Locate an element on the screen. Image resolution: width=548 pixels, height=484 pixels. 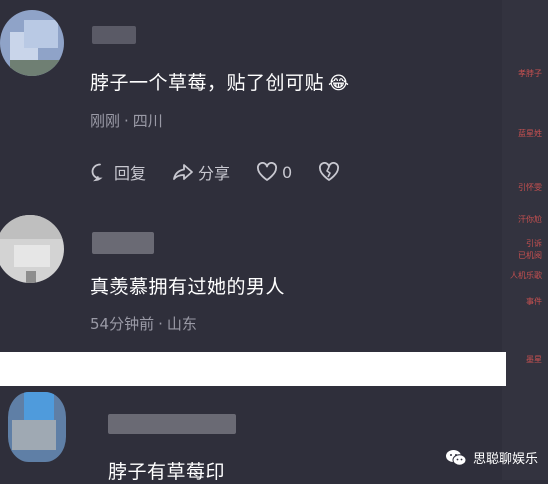
laughing-emoji-icon: 😂 is located at coordinates (339, 83).